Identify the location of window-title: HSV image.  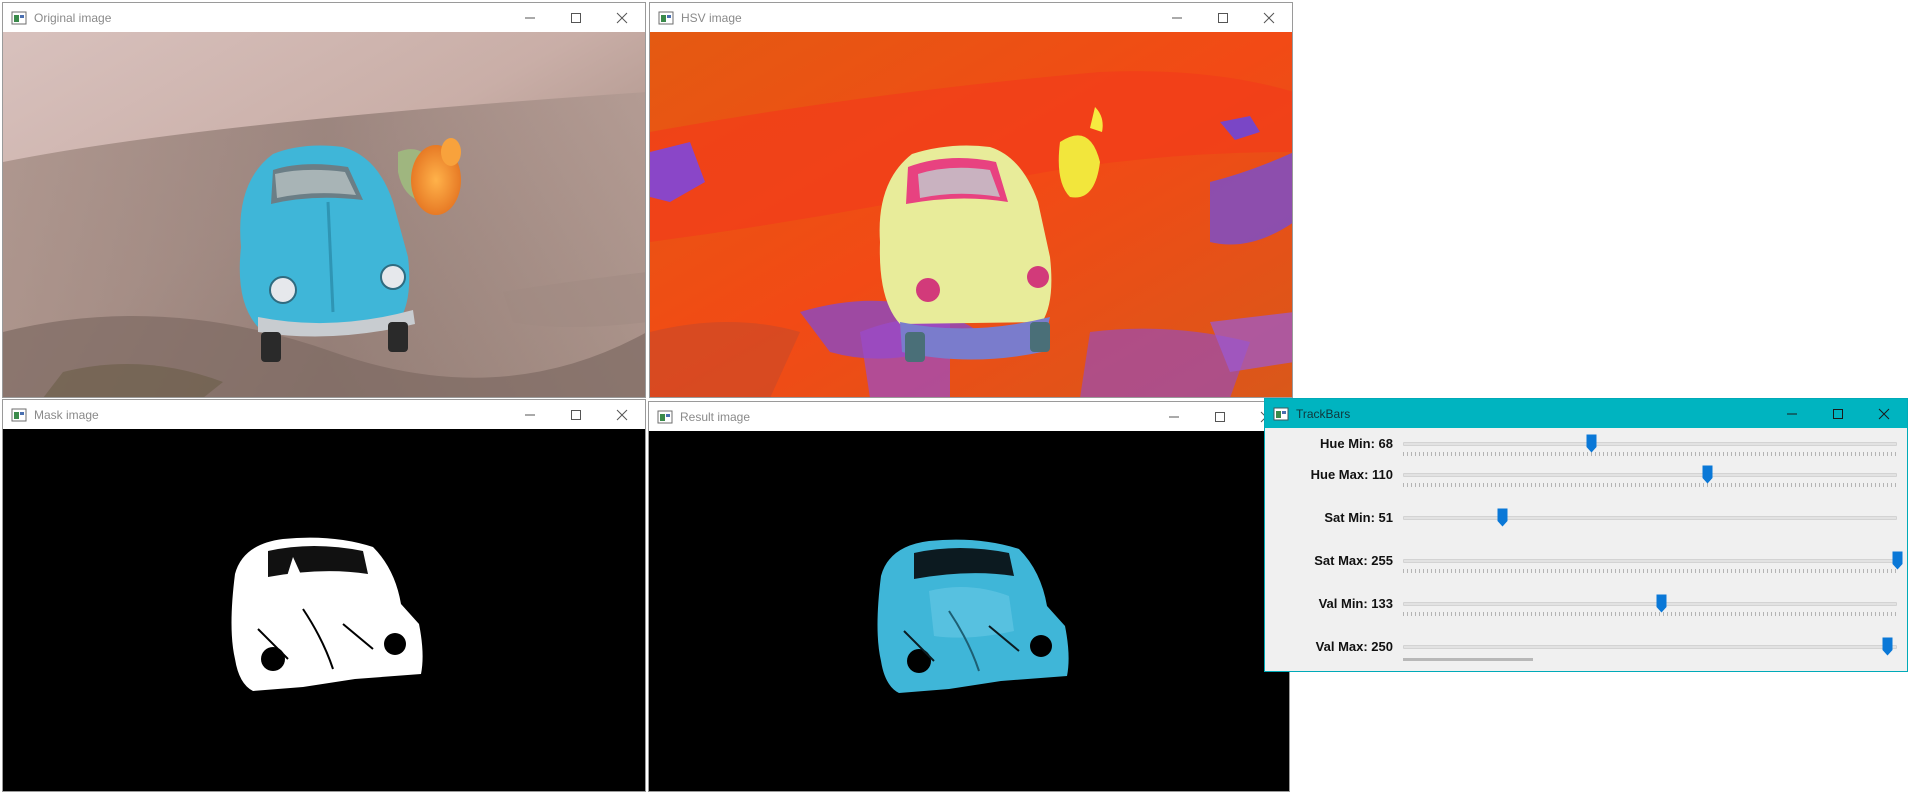
(711, 17).